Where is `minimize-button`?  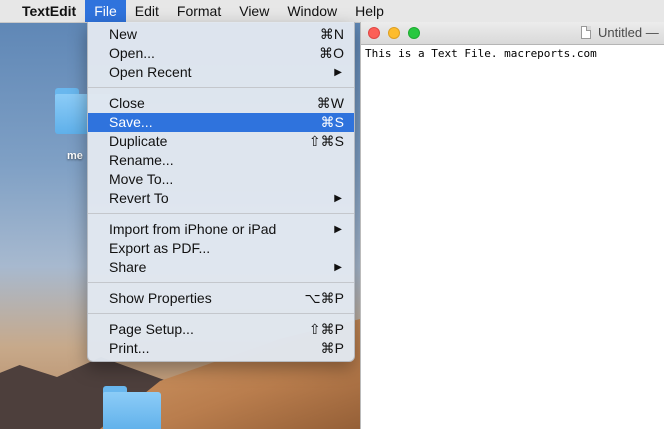 minimize-button is located at coordinates (394, 33).